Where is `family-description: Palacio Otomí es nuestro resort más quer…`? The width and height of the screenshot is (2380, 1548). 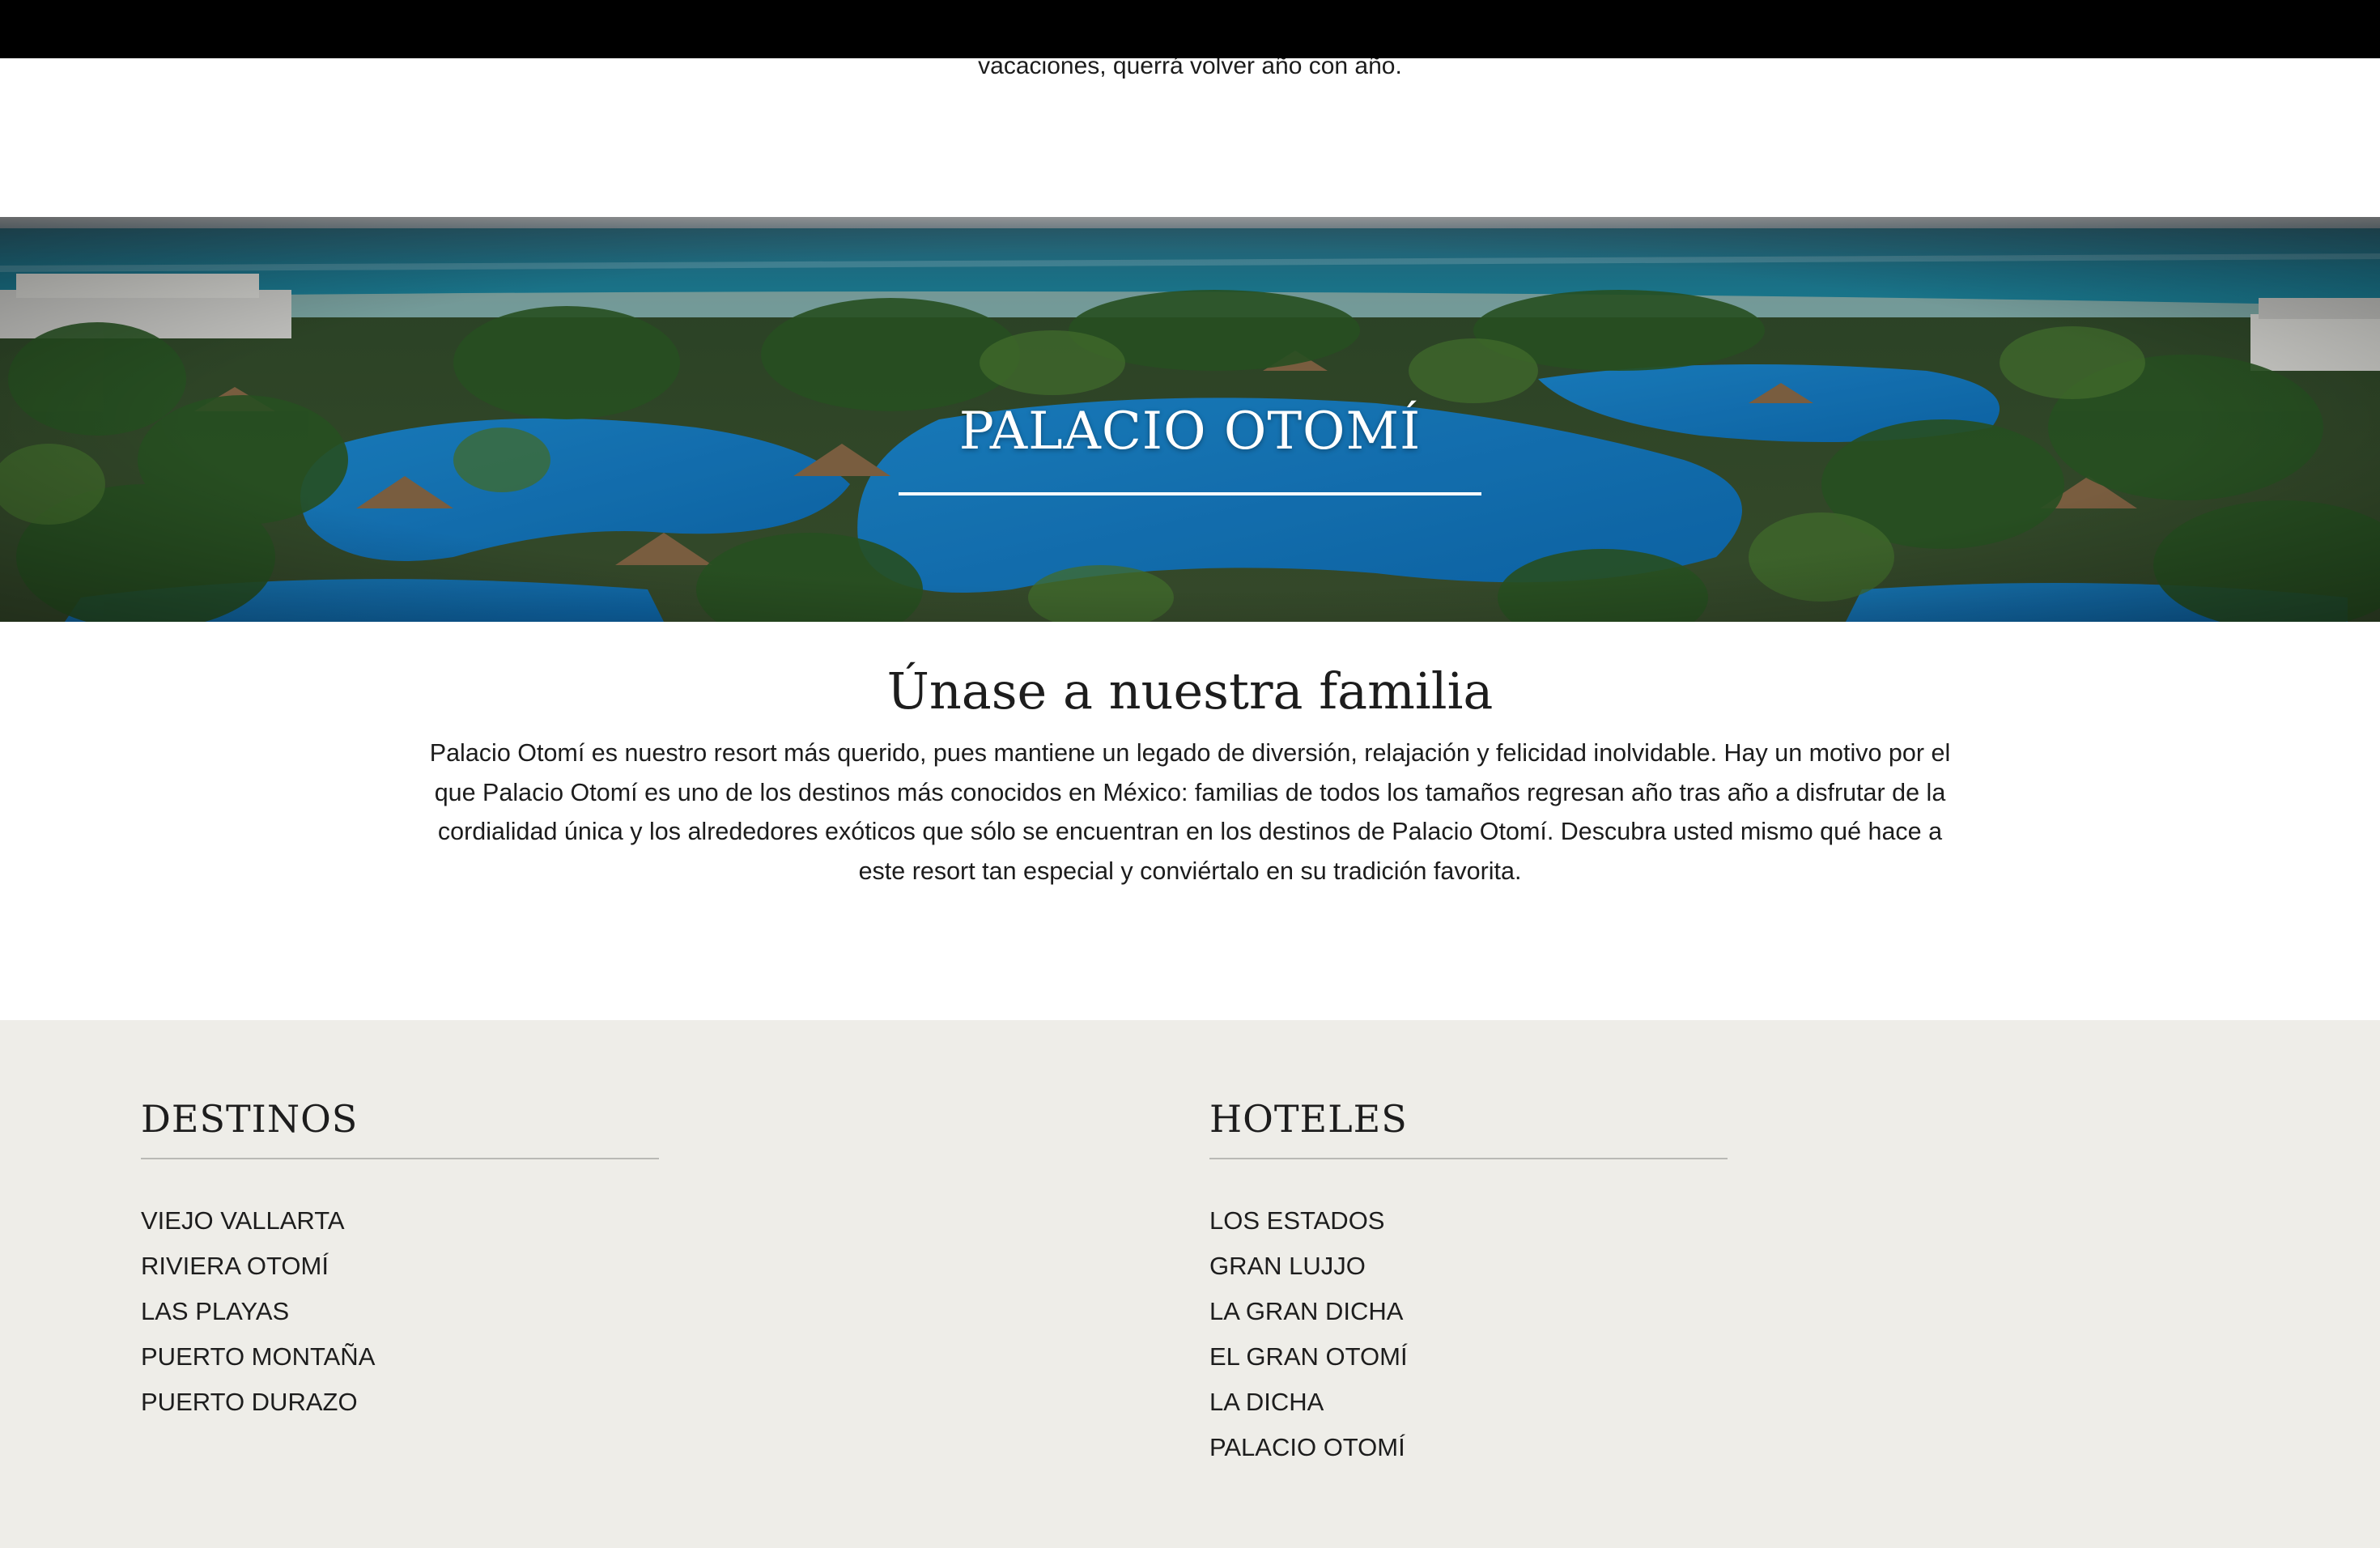
family-description: Palacio Otomí es nuestro resort más quer… is located at coordinates (1190, 812).